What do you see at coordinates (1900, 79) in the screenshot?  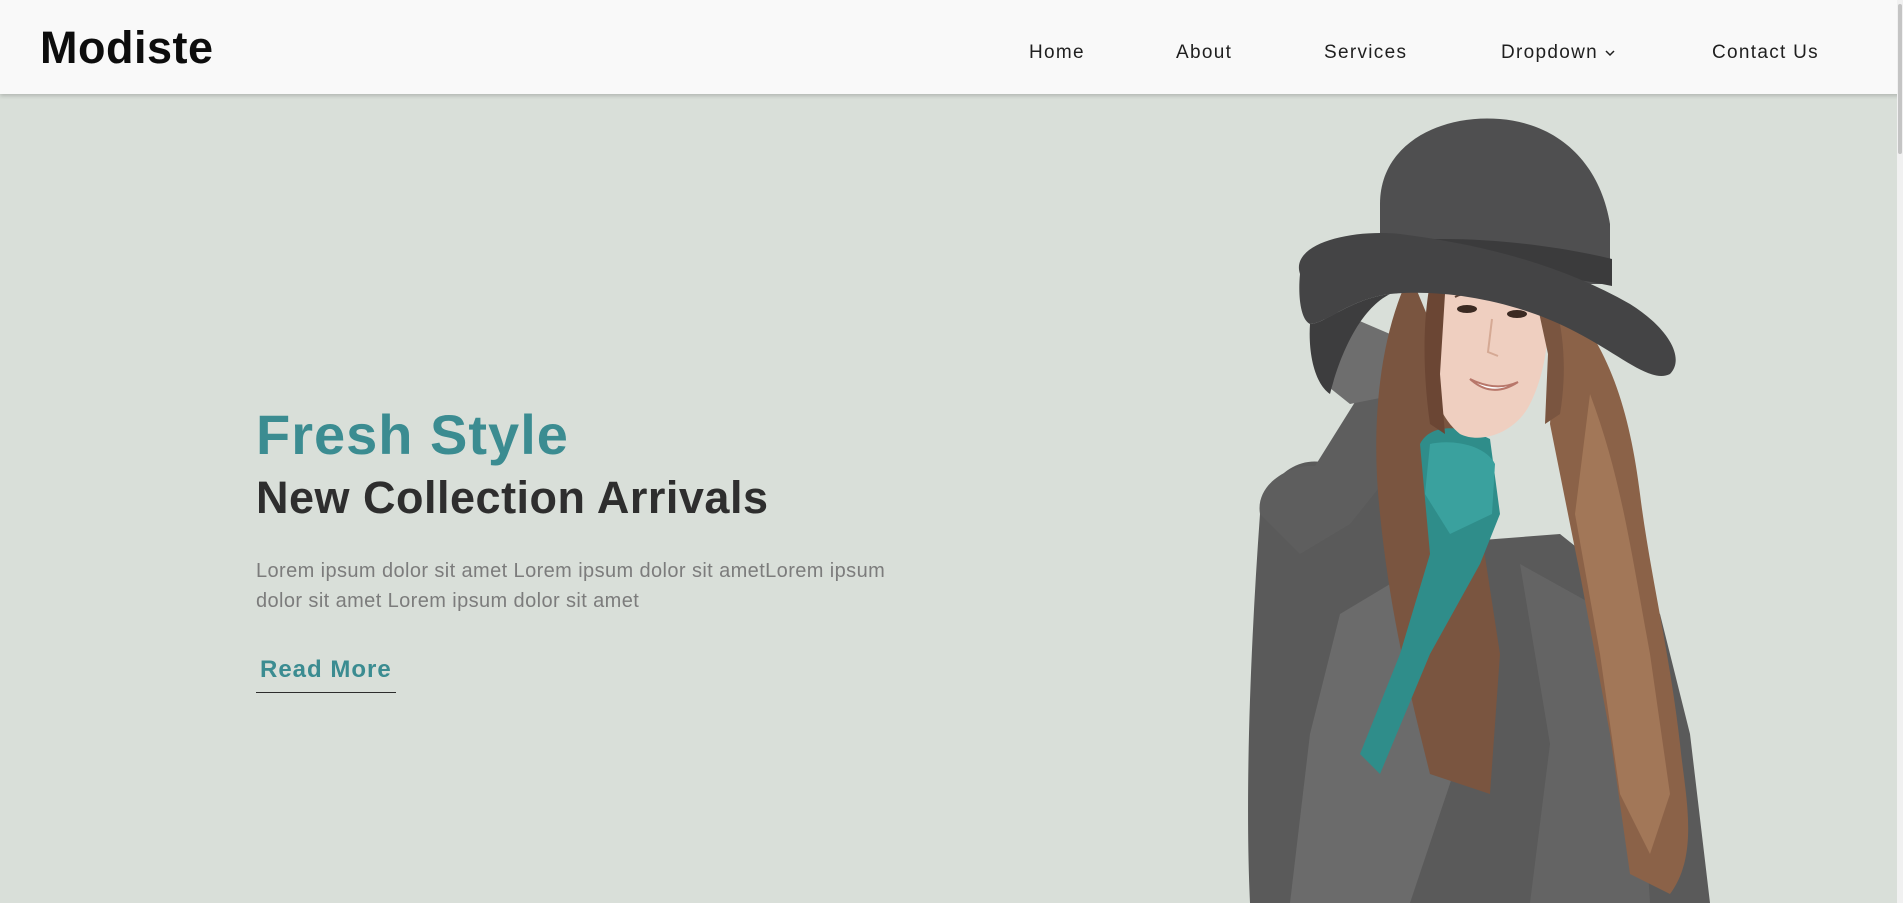 I see `scrollbar-thumb` at bounding box center [1900, 79].